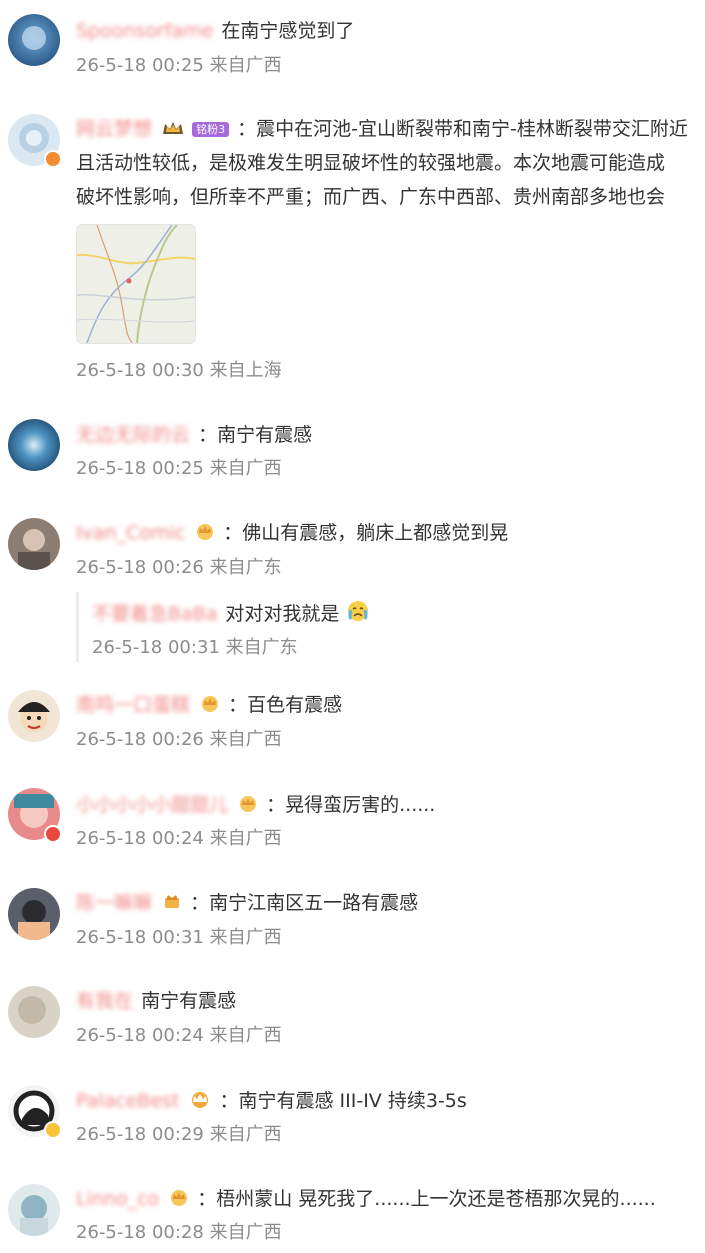 The height and width of the screenshot is (1253, 705). I want to click on comment-text: ：南宁有震感 III-IV 持续3-5s, so click(343, 1101).